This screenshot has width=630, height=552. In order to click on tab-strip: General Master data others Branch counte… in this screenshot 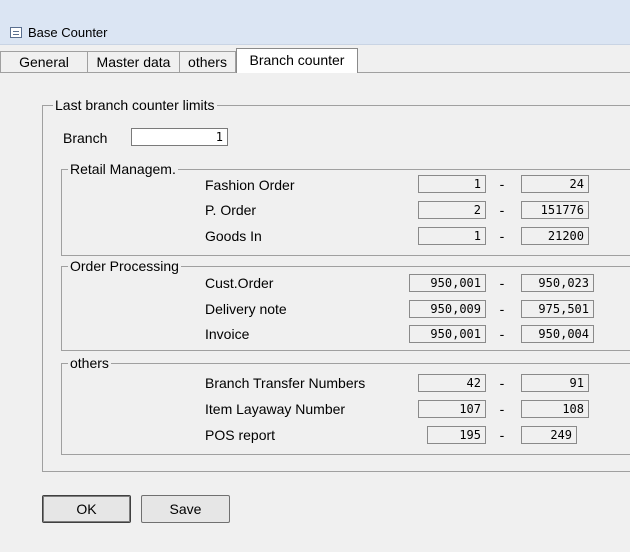, I will do `click(315, 60)`.